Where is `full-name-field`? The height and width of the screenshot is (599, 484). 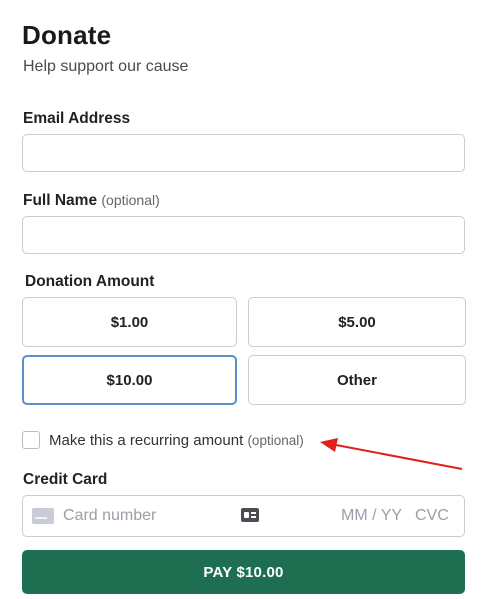
full-name-field is located at coordinates (243, 235).